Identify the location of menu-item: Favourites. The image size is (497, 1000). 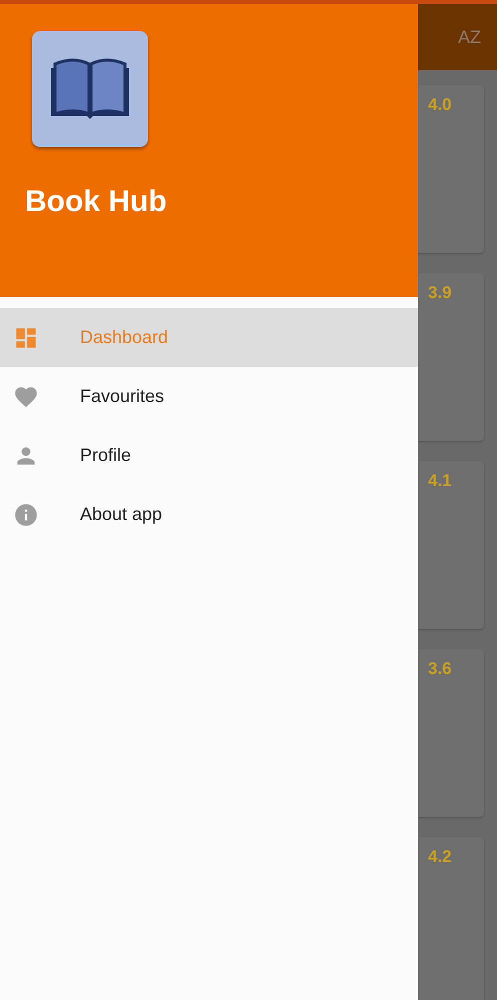
(209, 396).